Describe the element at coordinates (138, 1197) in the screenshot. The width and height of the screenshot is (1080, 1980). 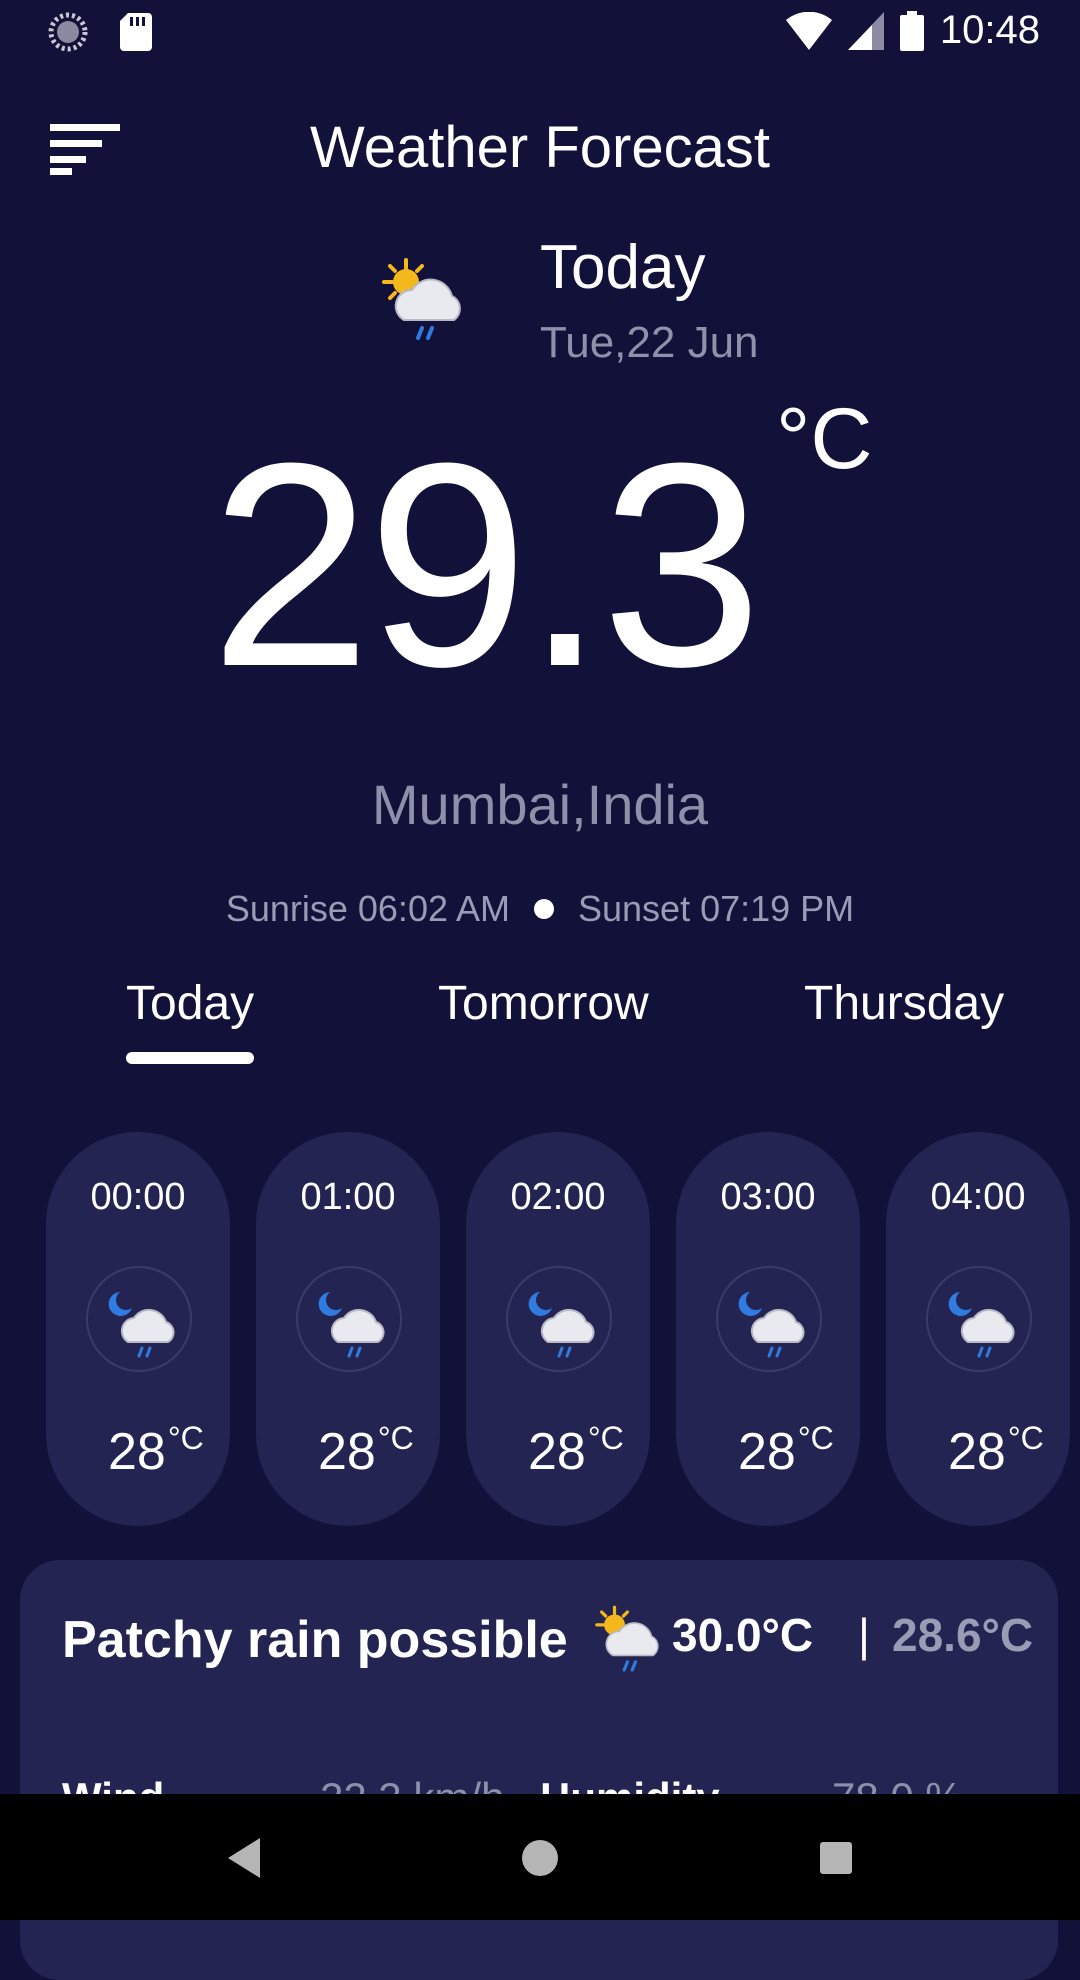
I see `hour-time: 00:00` at that location.